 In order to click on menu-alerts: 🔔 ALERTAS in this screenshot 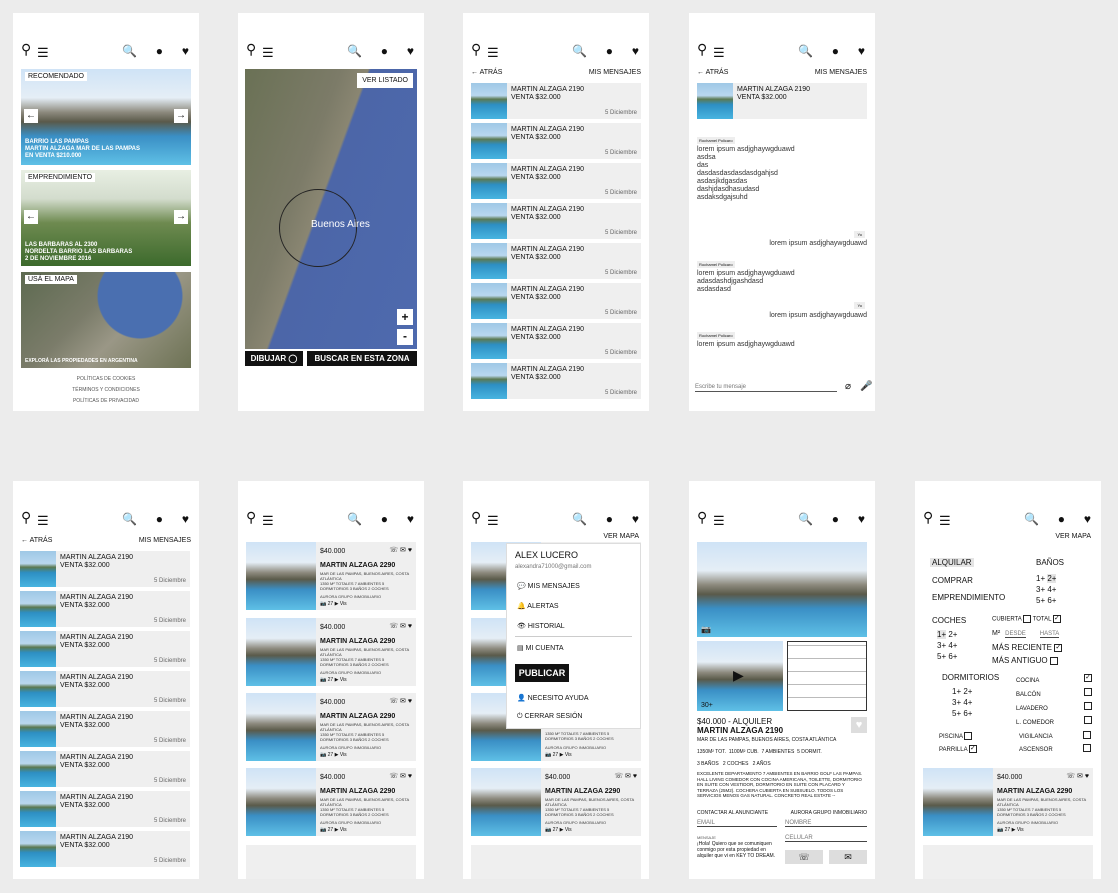, I will do `click(538, 606)`.